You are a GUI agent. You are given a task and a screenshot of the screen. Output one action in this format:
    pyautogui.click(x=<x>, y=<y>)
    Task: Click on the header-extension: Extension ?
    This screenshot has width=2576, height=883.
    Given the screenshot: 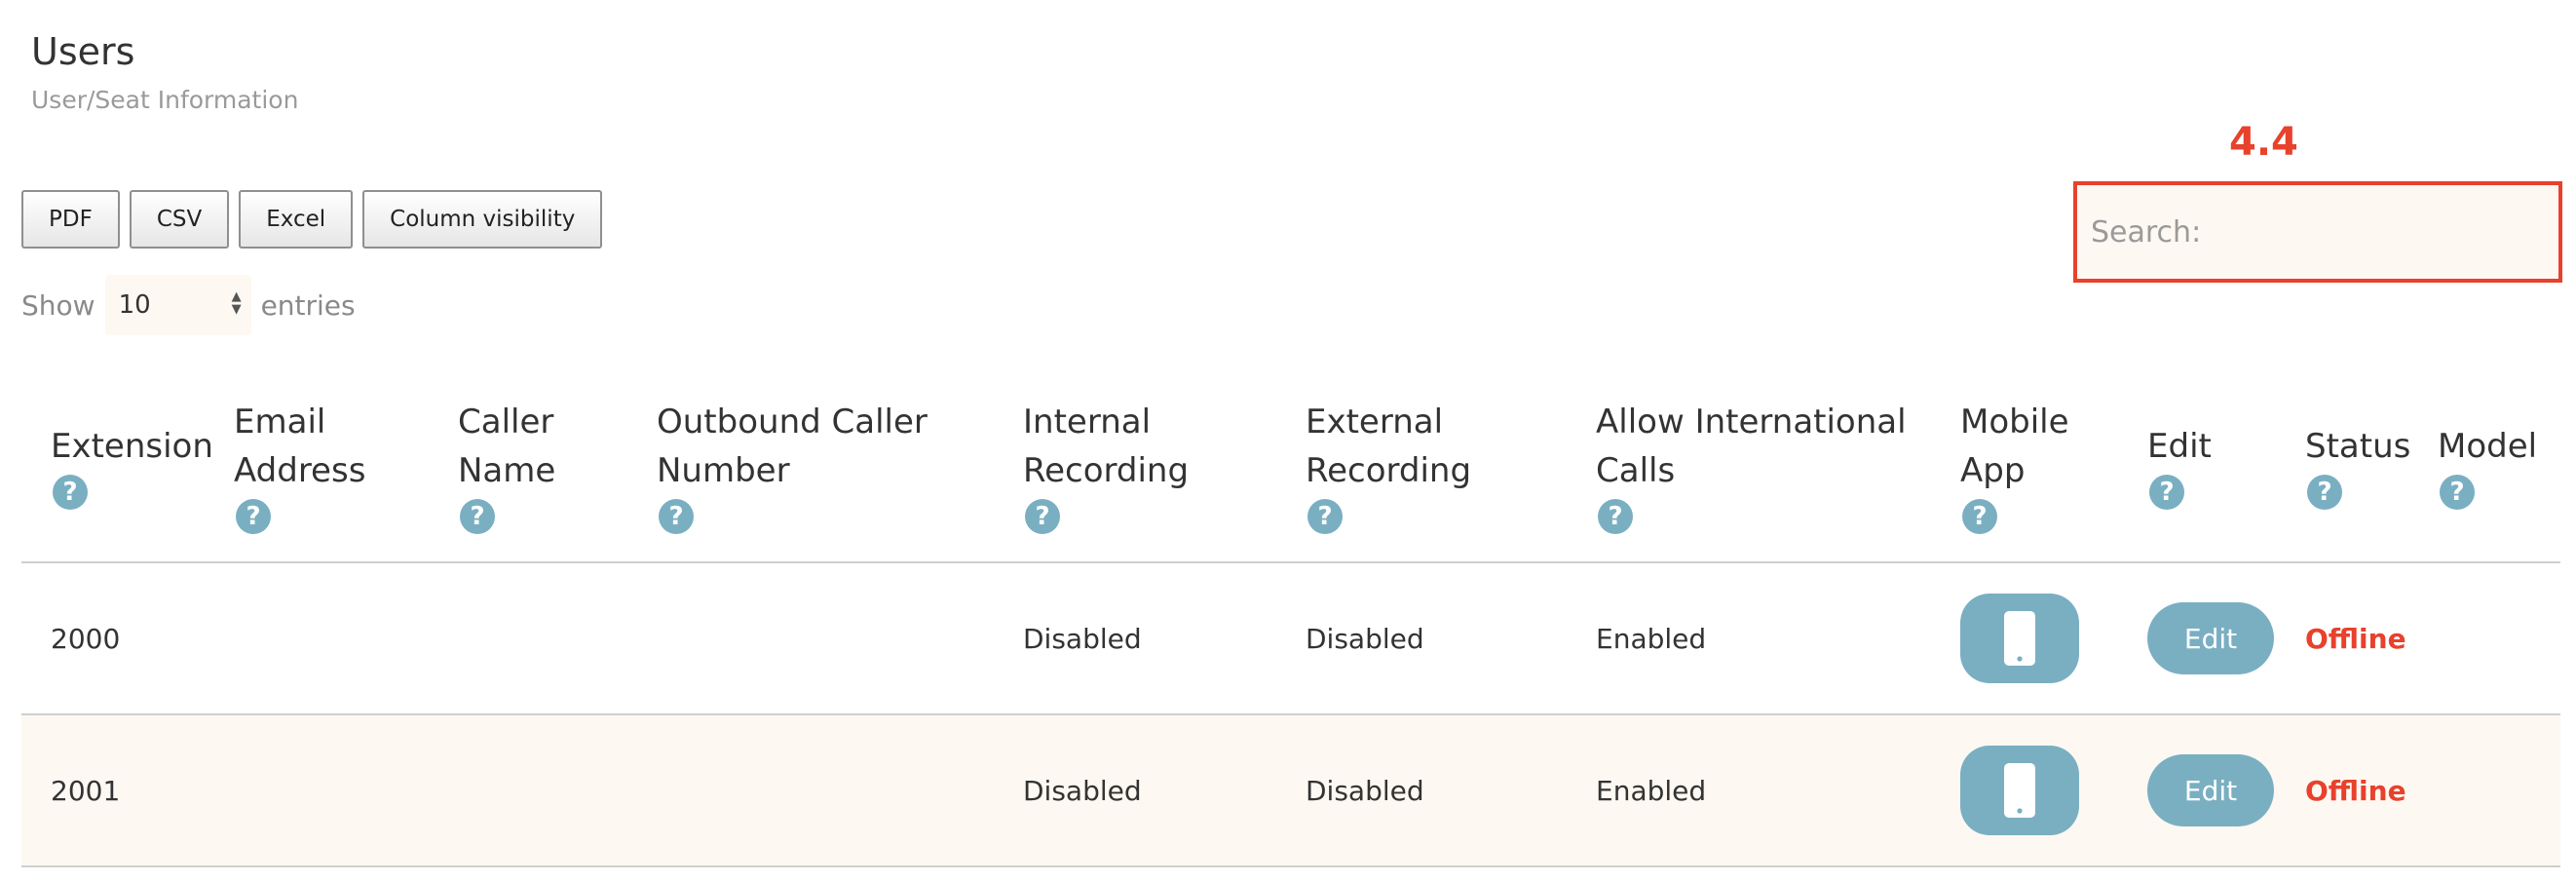 What is the action you would take?
    pyautogui.click(x=132, y=465)
    